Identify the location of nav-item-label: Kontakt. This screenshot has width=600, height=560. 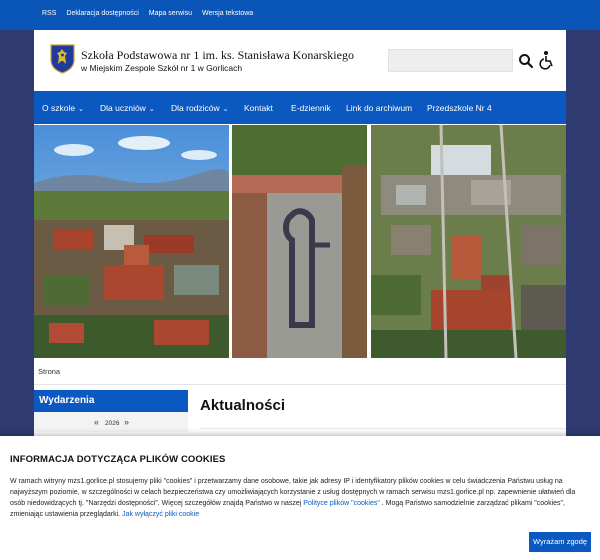
(258, 108).